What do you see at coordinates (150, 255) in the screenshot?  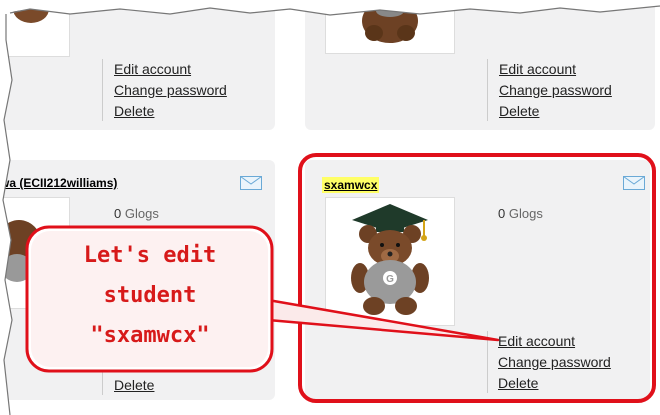 I see `callout-line: Let's edit` at bounding box center [150, 255].